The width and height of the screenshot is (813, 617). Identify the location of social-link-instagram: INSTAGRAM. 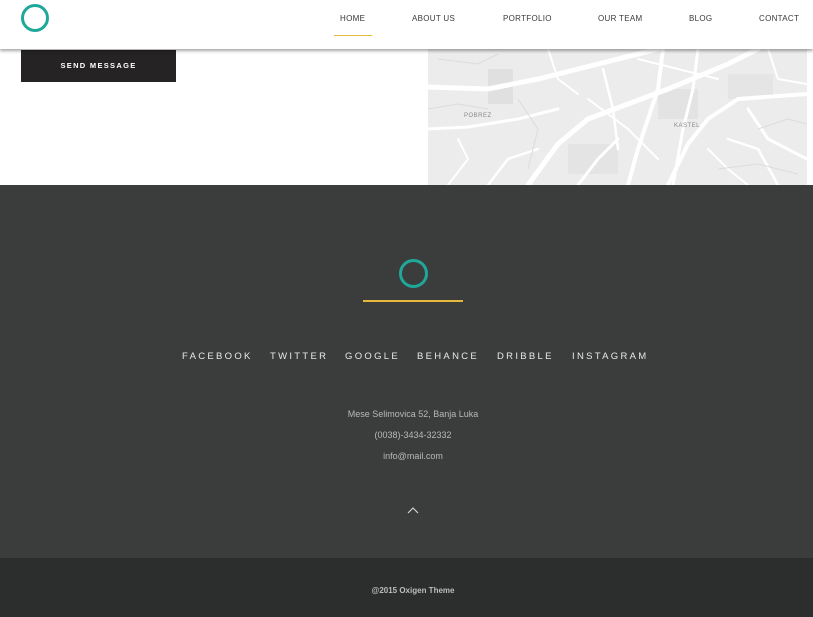
(610, 356).